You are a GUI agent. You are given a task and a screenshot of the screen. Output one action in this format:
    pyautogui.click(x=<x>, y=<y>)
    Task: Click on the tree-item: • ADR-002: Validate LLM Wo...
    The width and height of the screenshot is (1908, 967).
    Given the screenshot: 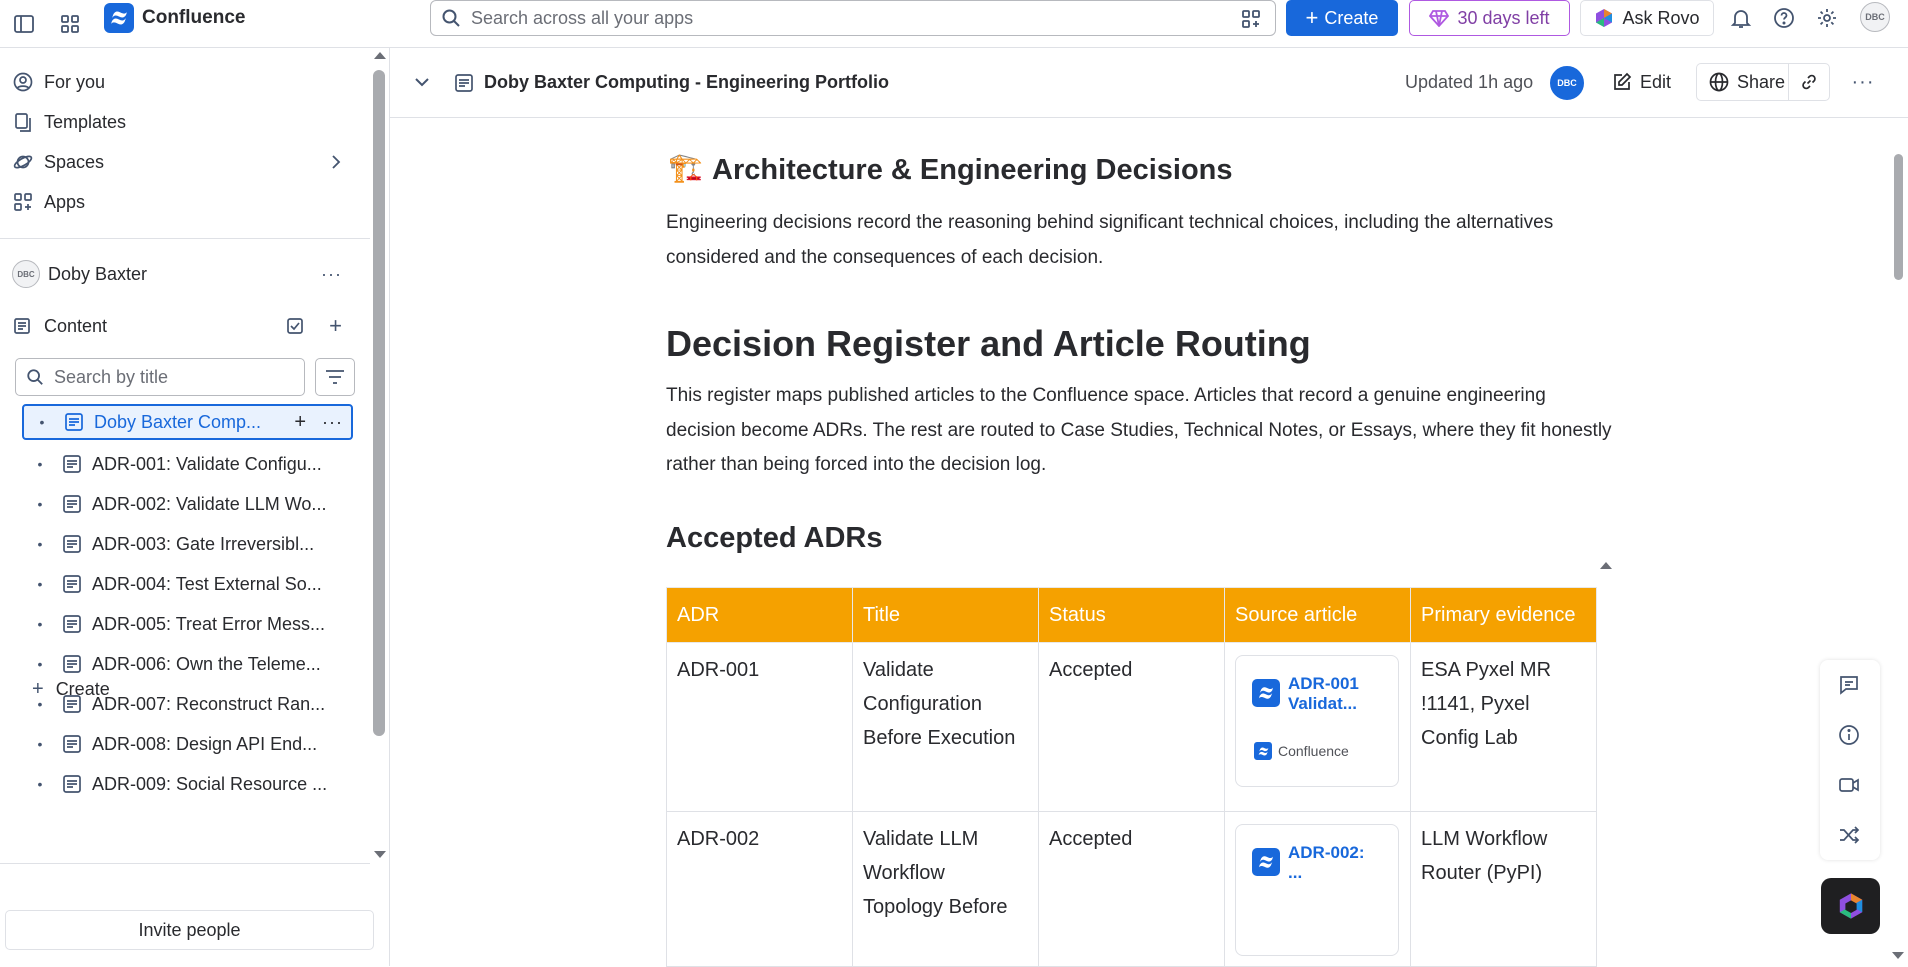 What is the action you would take?
    pyautogui.click(x=187, y=504)
    